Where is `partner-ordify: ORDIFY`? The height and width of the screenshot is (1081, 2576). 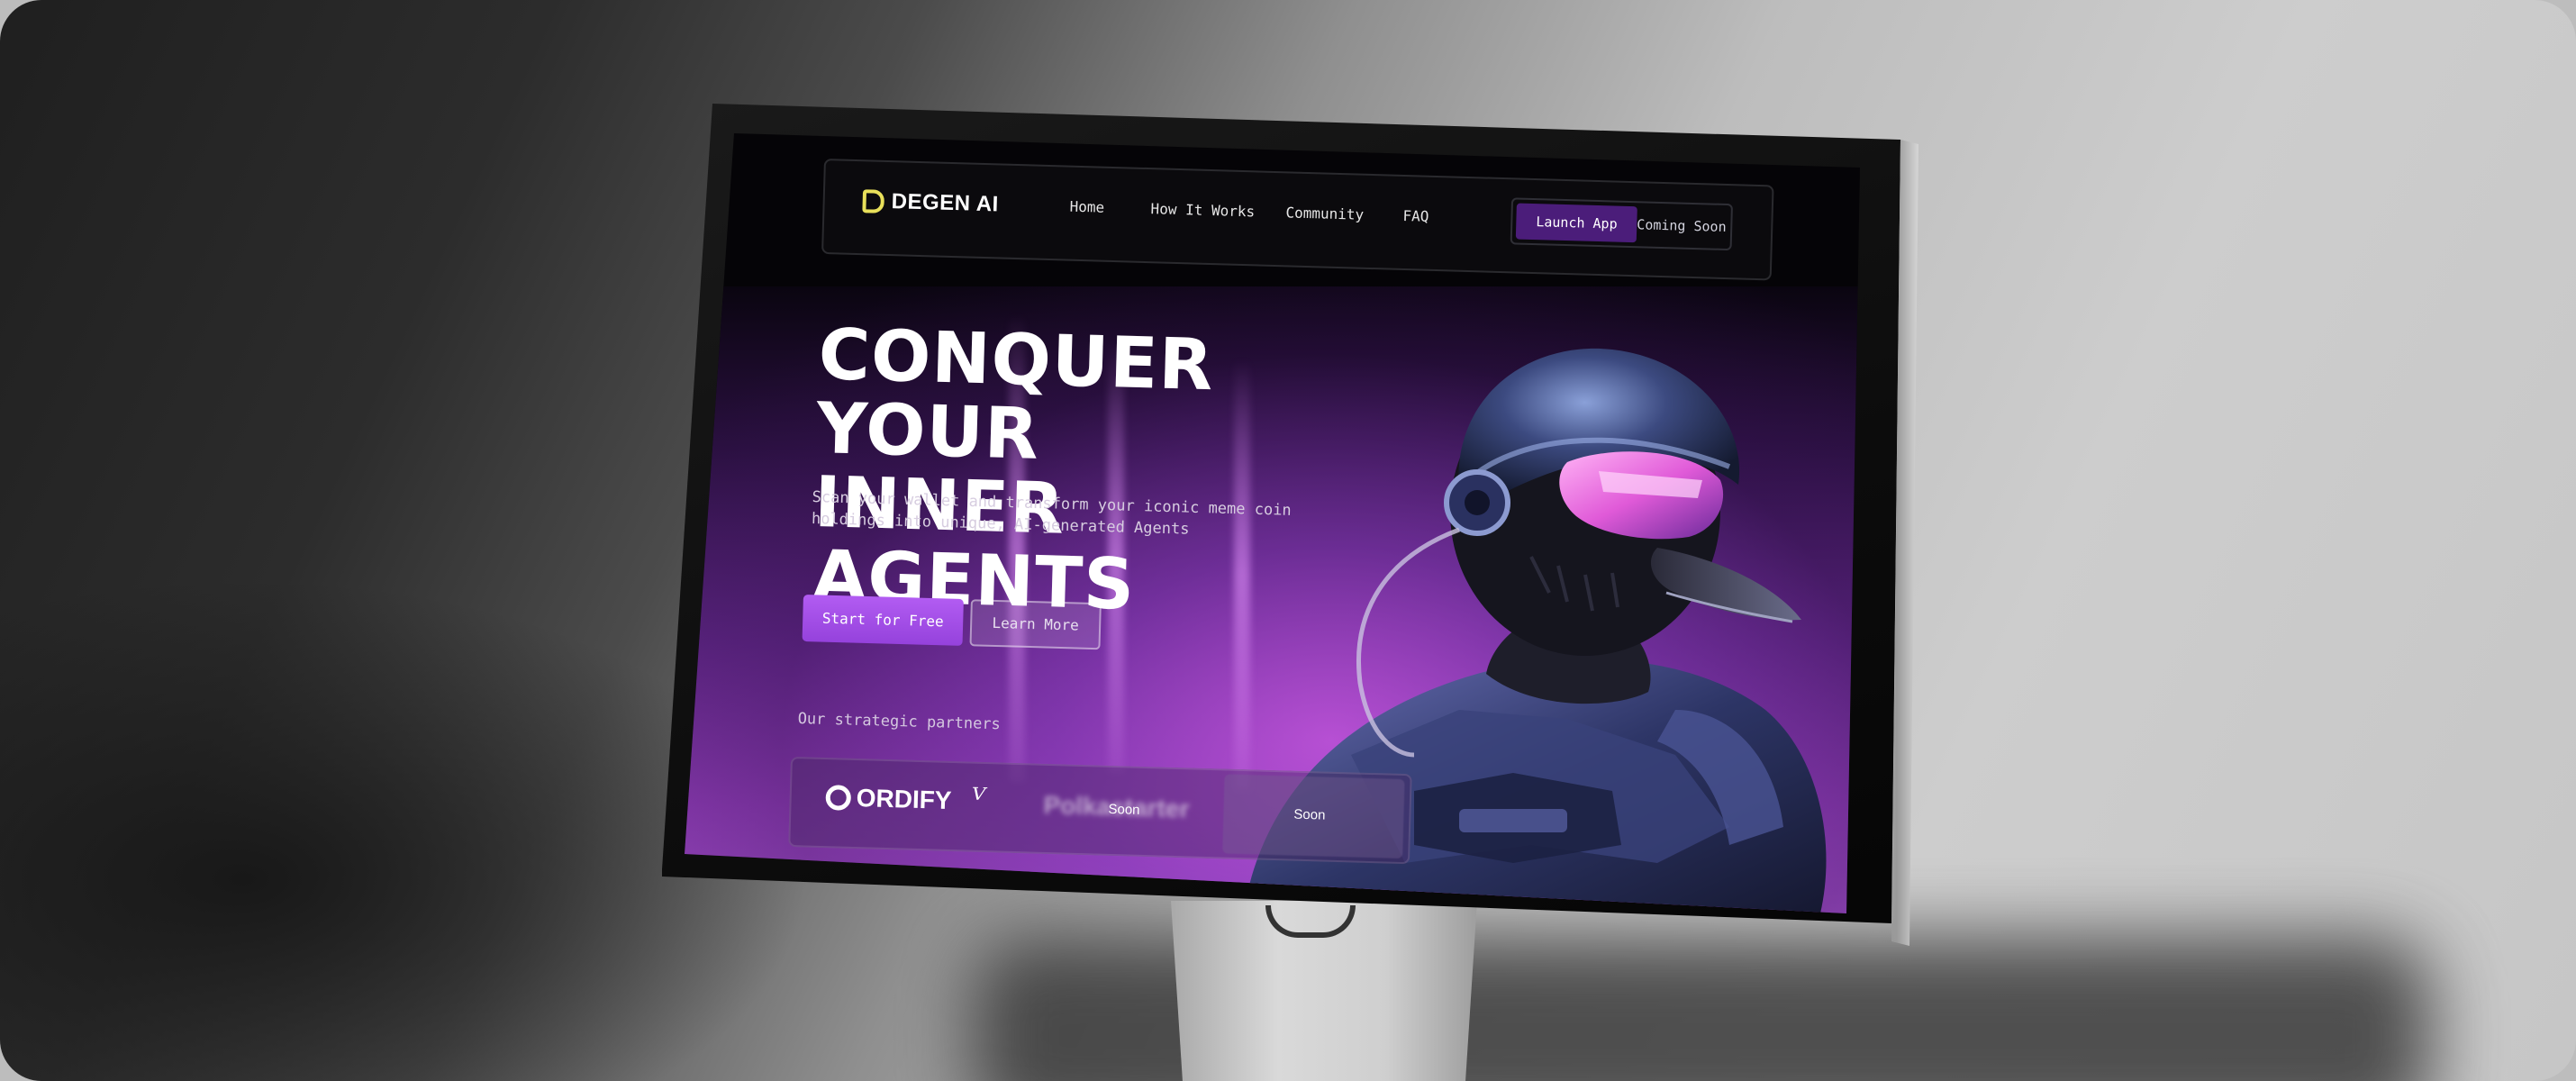
partner-ordify: ORDIFY is located at coordinates (888, 799).